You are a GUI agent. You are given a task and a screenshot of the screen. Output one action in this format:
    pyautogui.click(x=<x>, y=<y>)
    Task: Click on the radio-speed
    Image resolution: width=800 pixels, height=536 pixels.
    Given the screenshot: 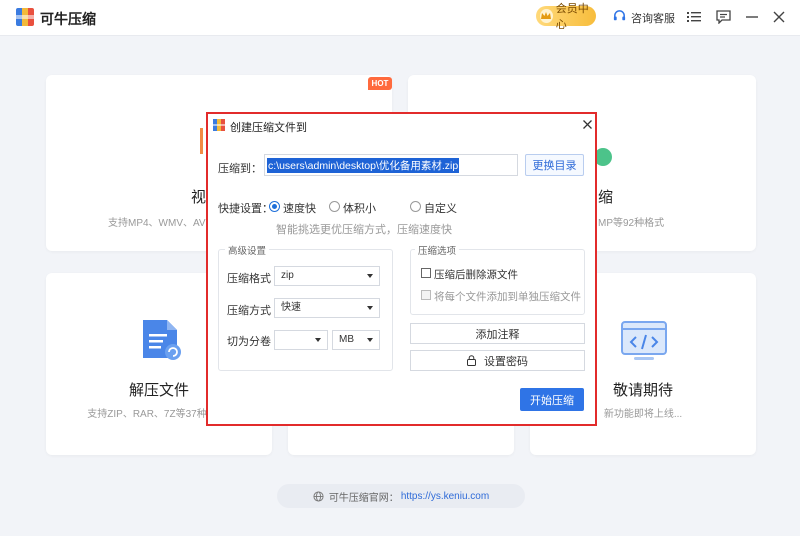 What is the action you would take?
    pyautogui.click(x=274, y=206)
    